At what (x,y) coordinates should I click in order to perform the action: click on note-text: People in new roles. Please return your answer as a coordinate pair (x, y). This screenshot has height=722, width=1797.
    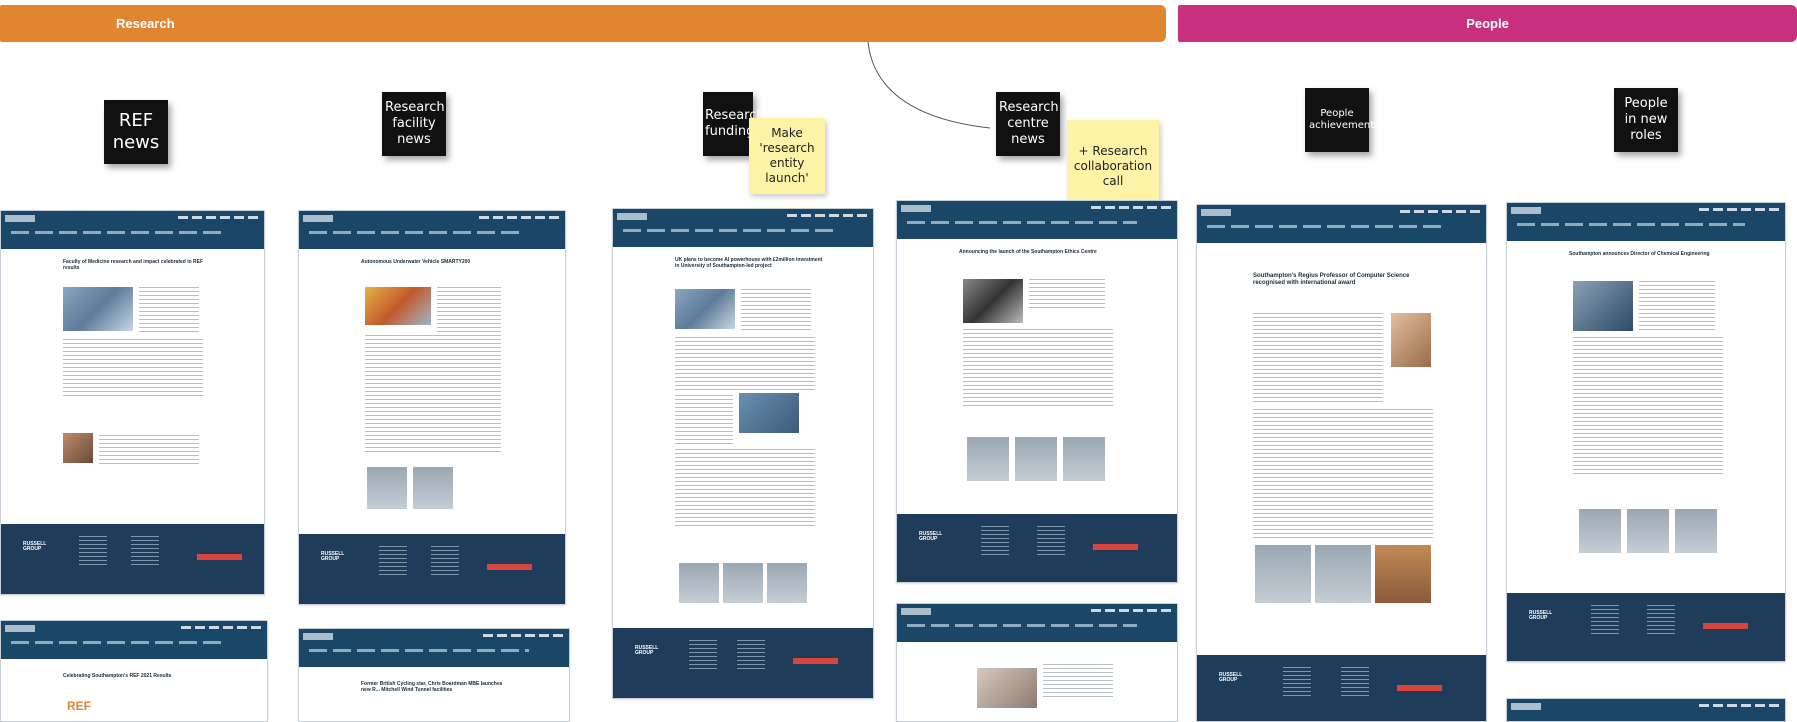
    Looking at the image, I should click on (1646, 119).